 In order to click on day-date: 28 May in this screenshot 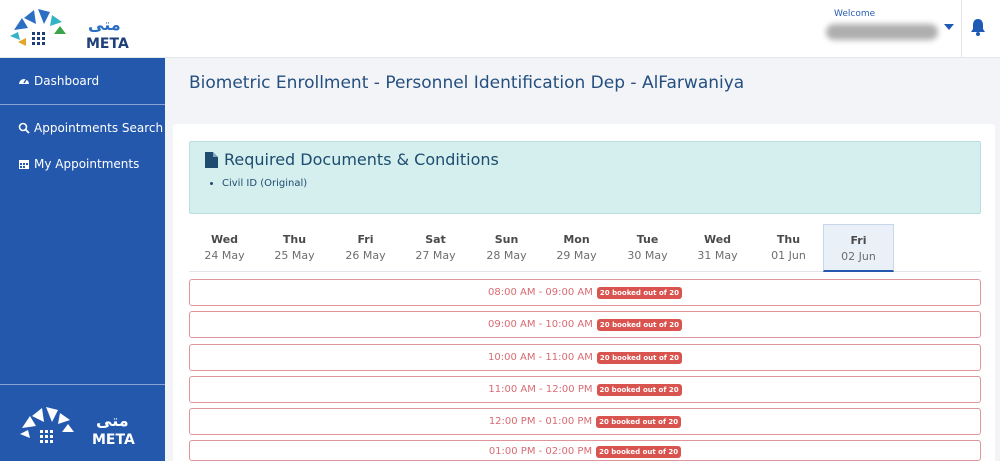, I will do `click(506, 255)`.